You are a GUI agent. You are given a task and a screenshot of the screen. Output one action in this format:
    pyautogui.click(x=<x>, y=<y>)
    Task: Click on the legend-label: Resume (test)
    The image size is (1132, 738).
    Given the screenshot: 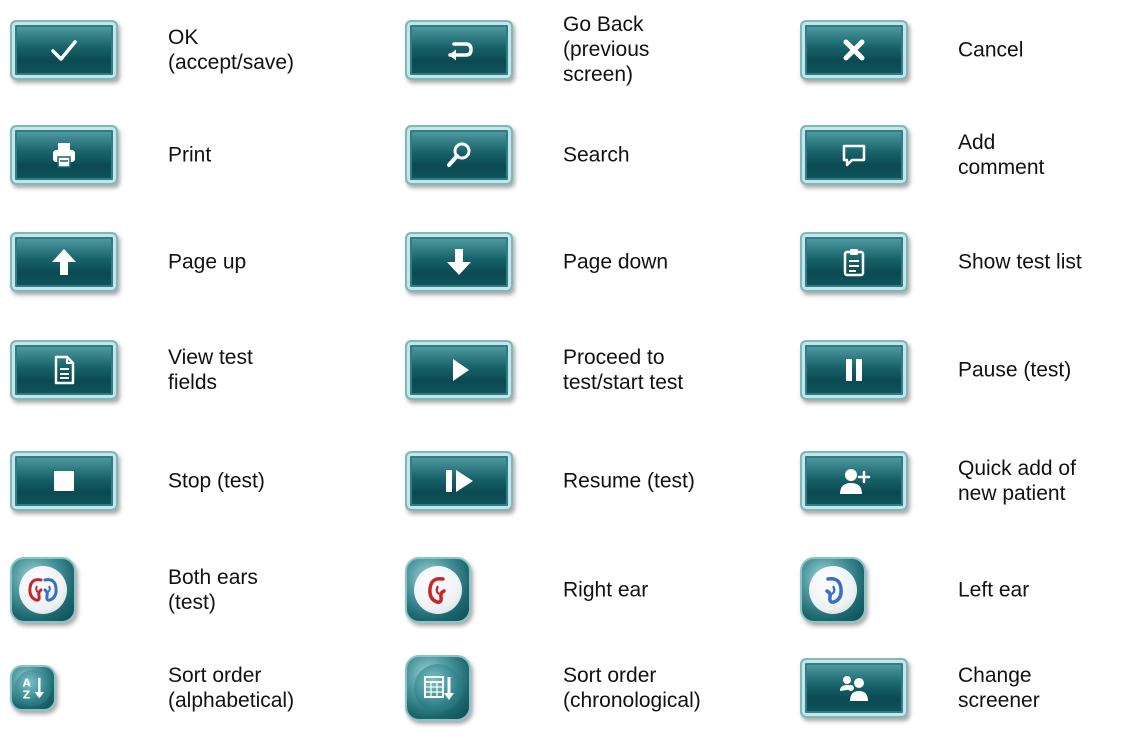 What is the action you would take?
    pyautogui.click(x=629, y=481)
    